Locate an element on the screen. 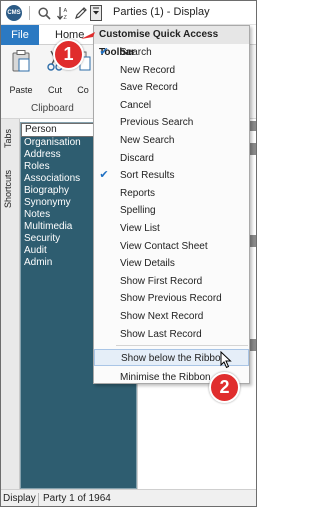 The height and width of the screenshot is (507, 320). svg-text: Z is located at coordinates (65, 17).